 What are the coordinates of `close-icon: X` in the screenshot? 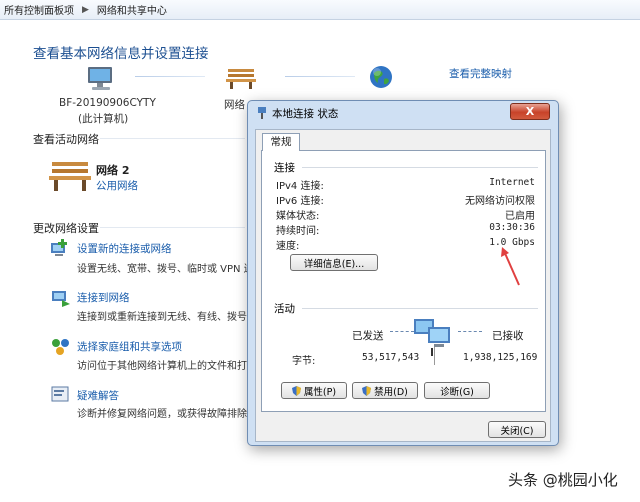 It's located at (530, 111).